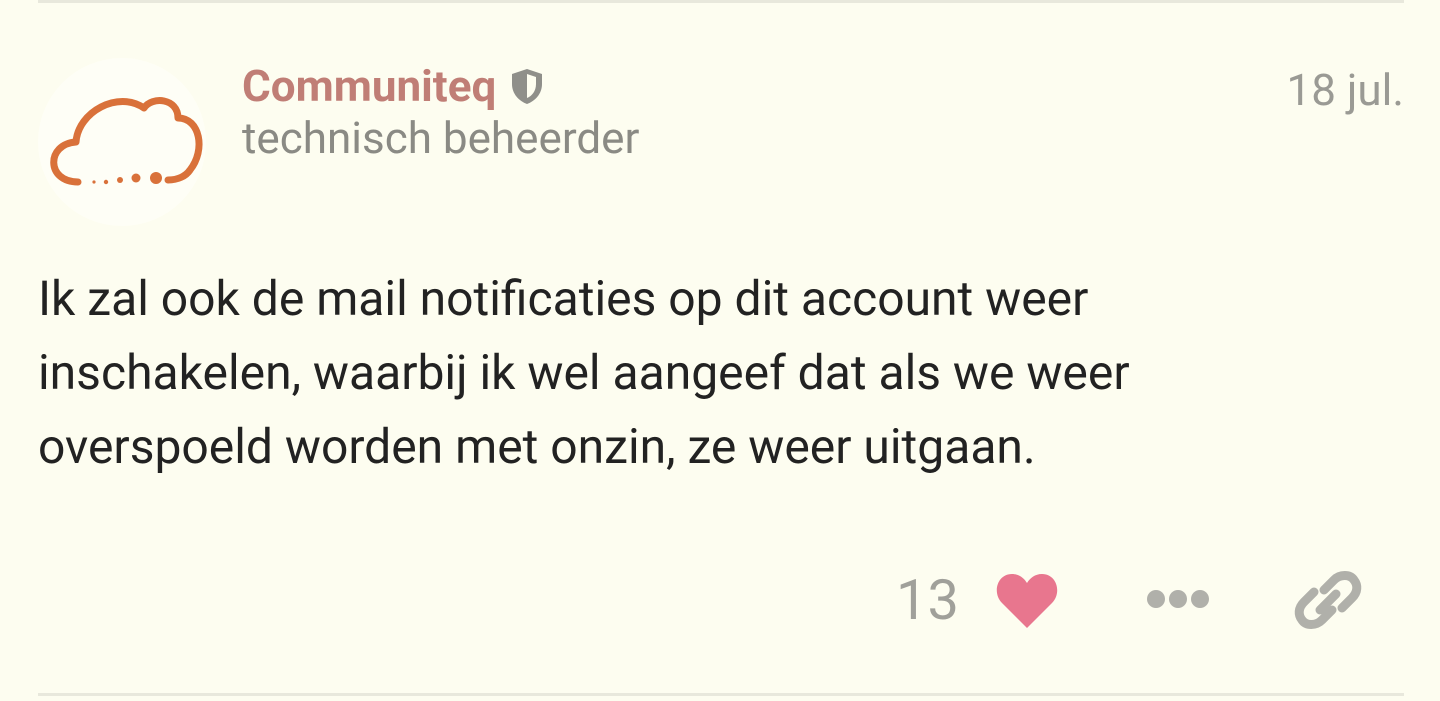 Image resolution: width=1440 pixels, height=701 pixels. I want to click on username-row: Communiteq, so click(394, 86).